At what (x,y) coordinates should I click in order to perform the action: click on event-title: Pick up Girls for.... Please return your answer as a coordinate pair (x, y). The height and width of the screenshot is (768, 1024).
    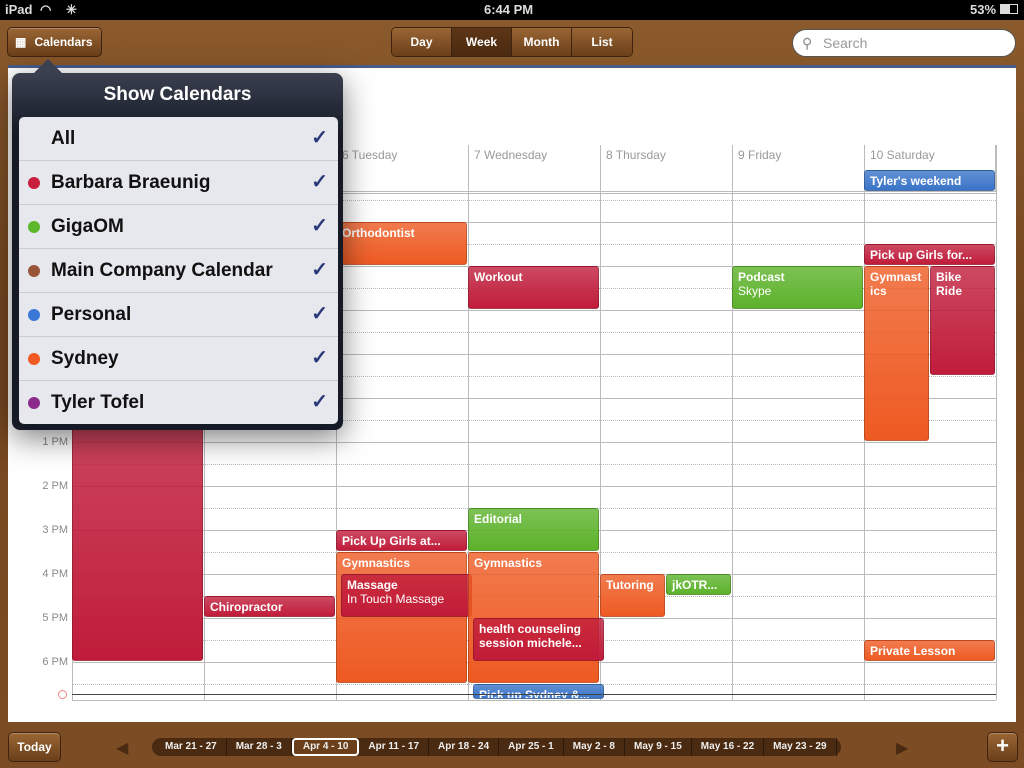
    Looking at the image, I should click on (921, 255).